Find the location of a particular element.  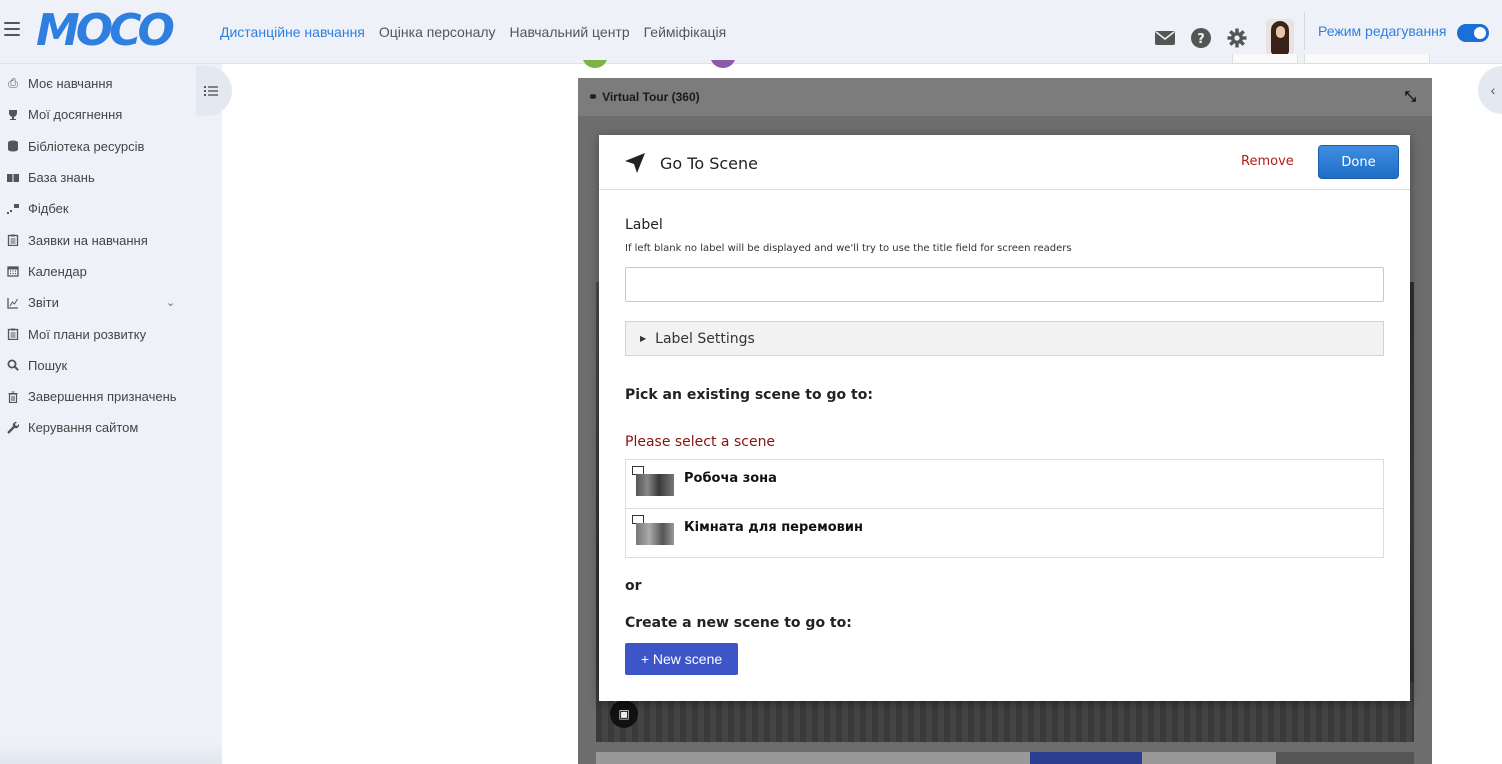

error-message: Please select a scene is located at coordinates (700, 442).